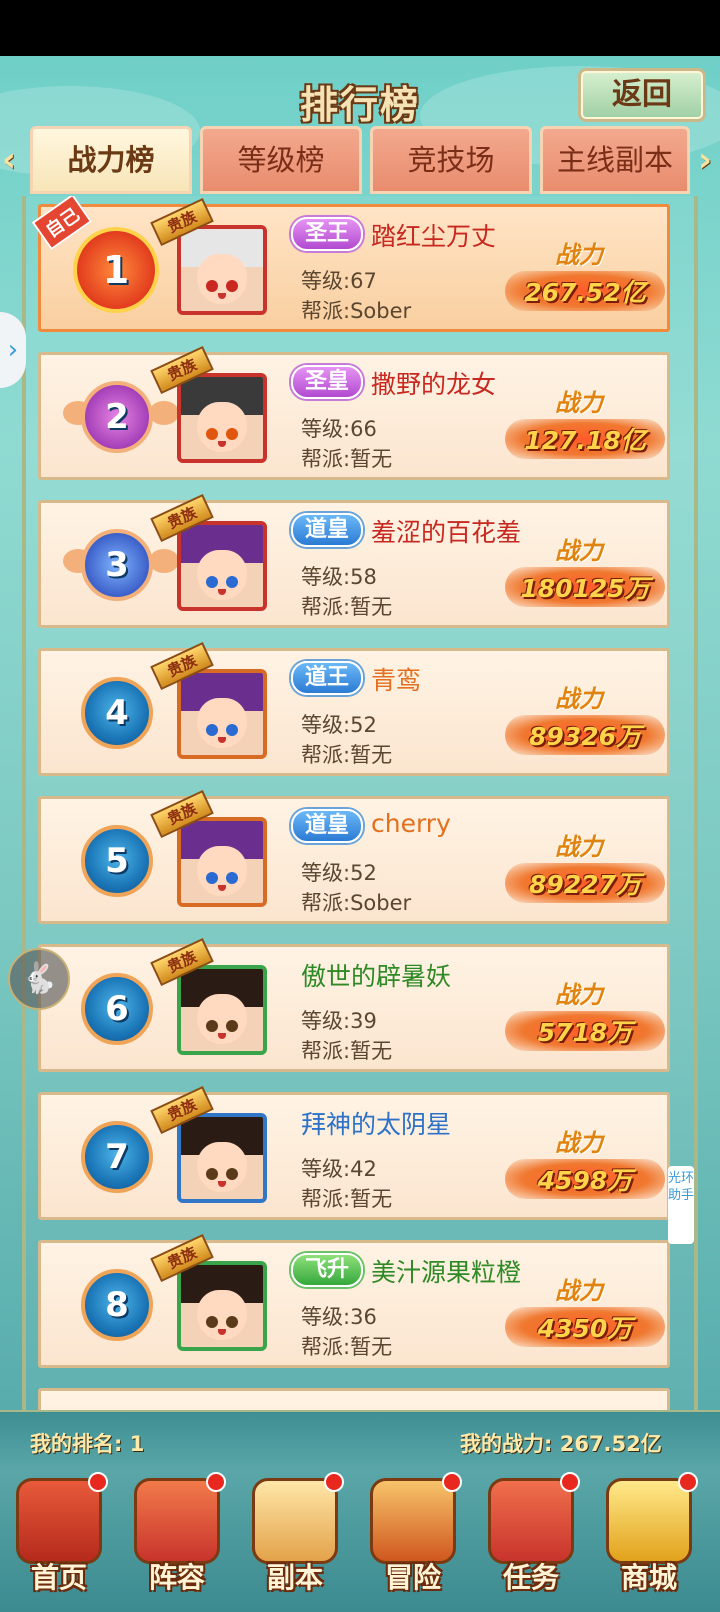 The image size is (720, 1612). What do you see at coordinates (585, 292) in the screenshot?
I see `power-value: 267.52亿` at bounding box center [585, 292].